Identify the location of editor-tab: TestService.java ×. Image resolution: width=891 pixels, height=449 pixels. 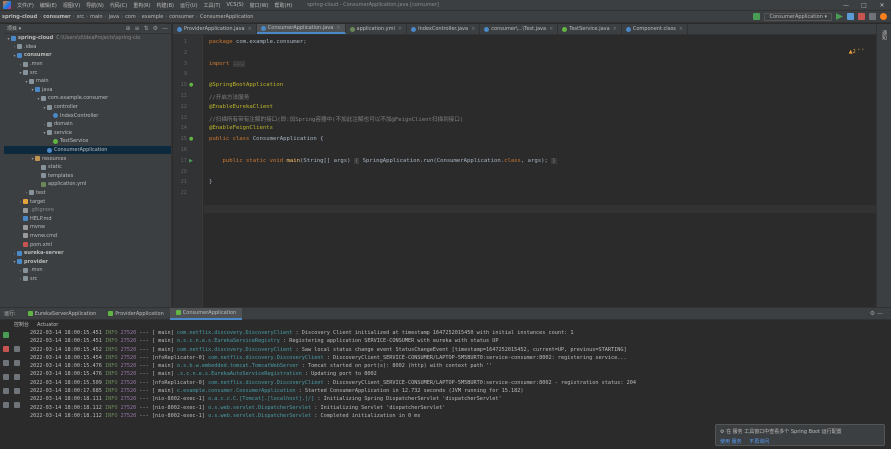
(590, 29).